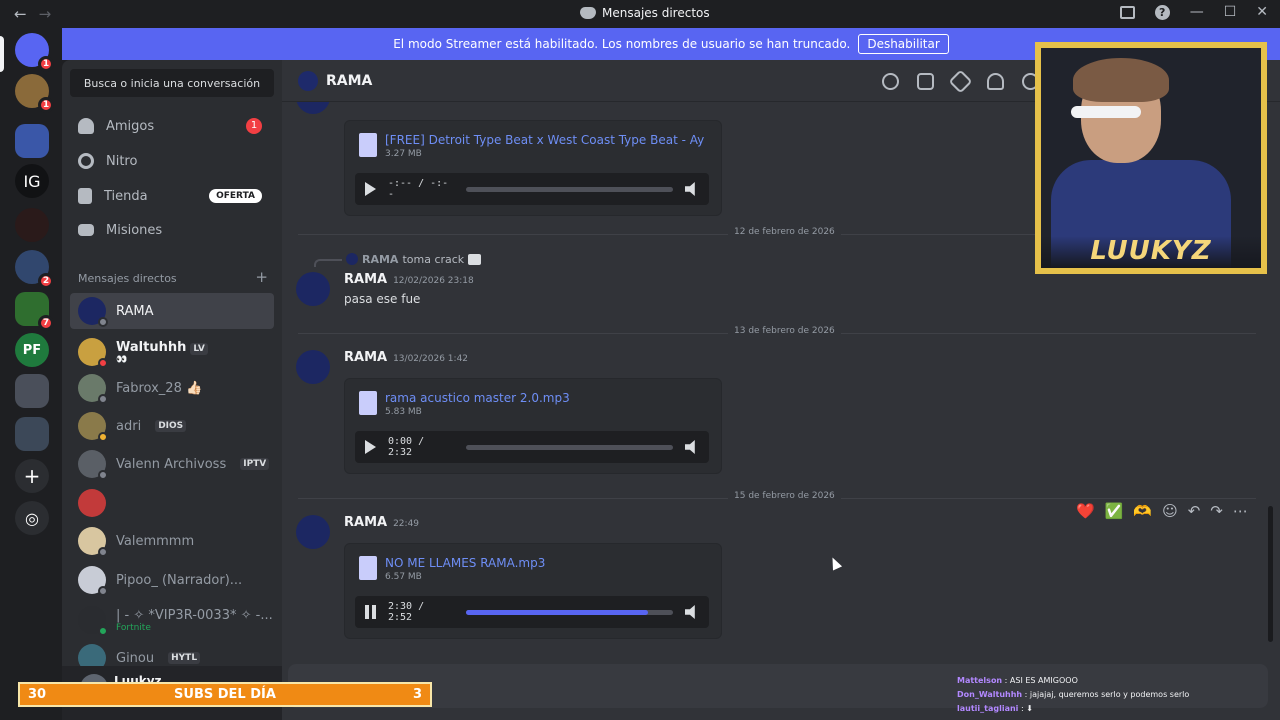  Describe the element at coordinates (640, 14) in the screenshot. I see `title-bar: ← → Mensajes directos ? — ☐ ✕` at that location.